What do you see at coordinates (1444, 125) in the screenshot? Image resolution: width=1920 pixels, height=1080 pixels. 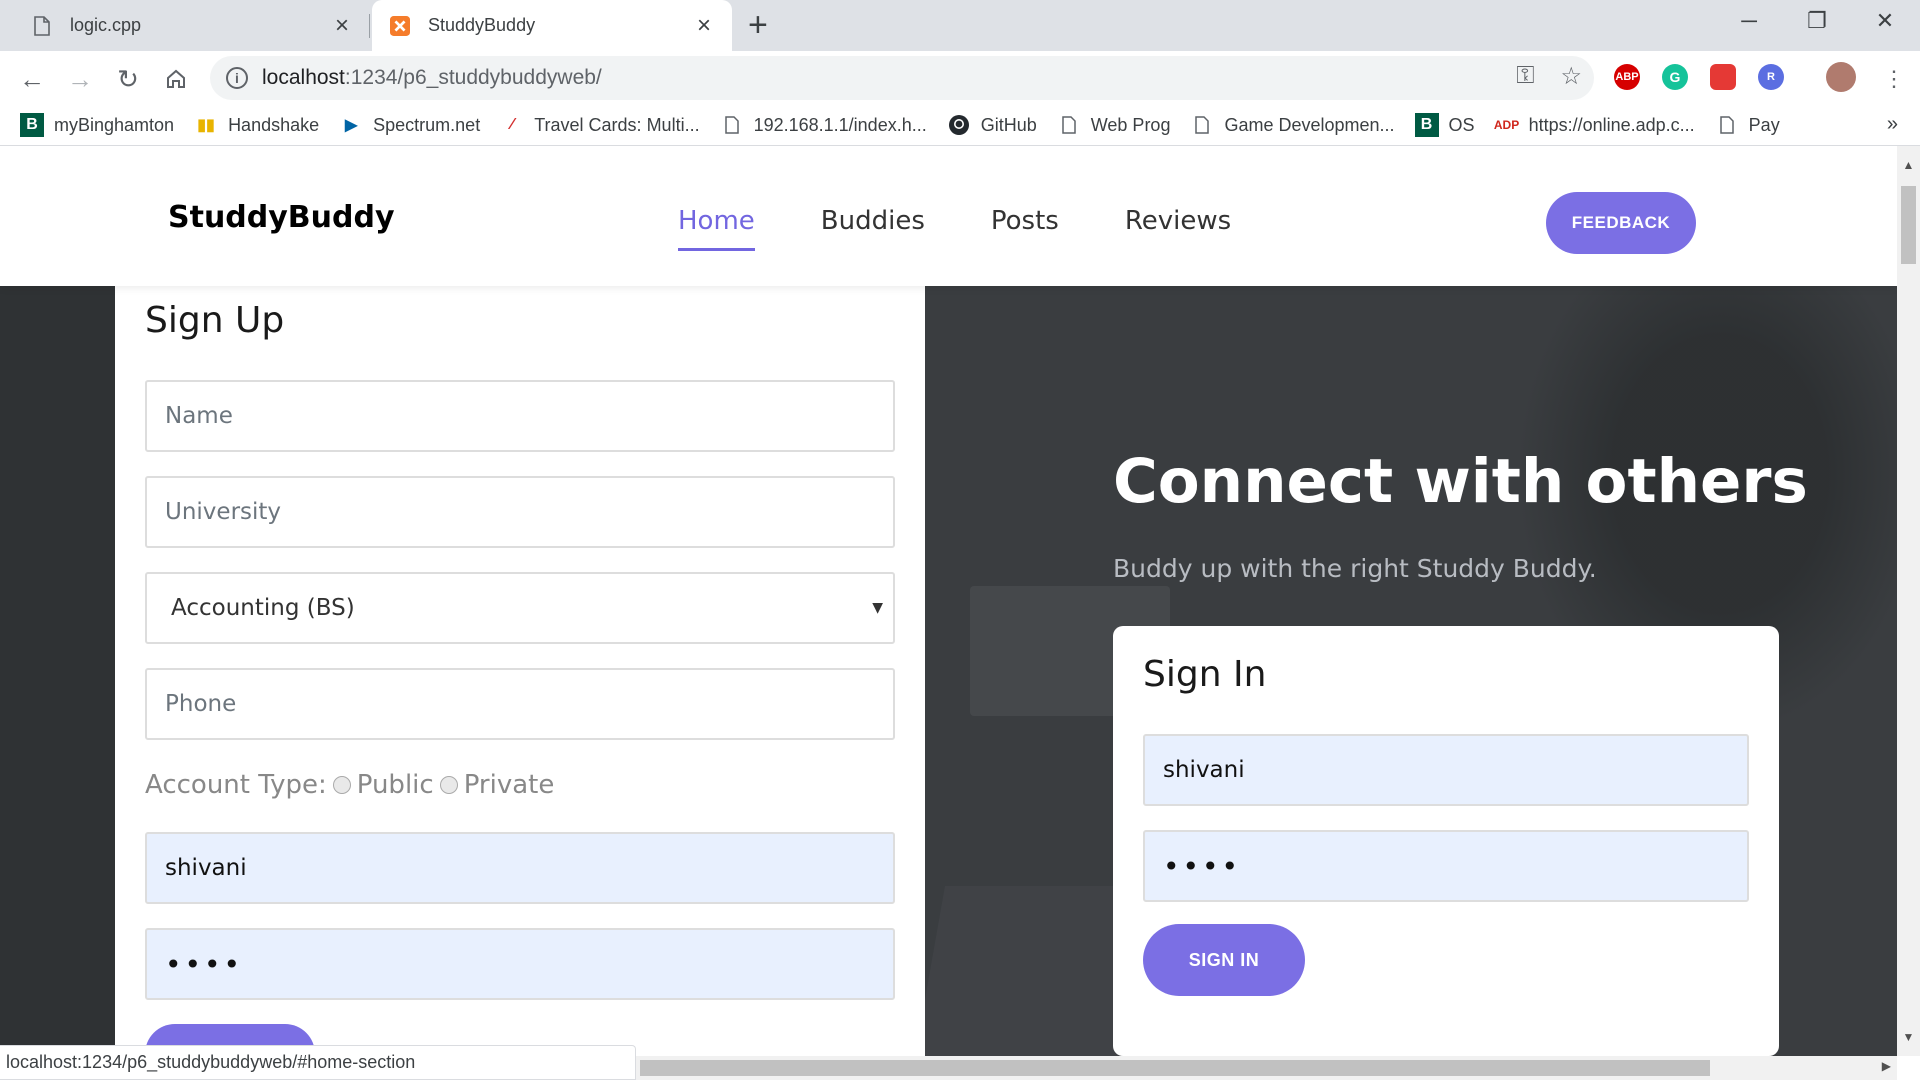 I see `bookmark-os: B OS` at bounding box center [1444, 125].